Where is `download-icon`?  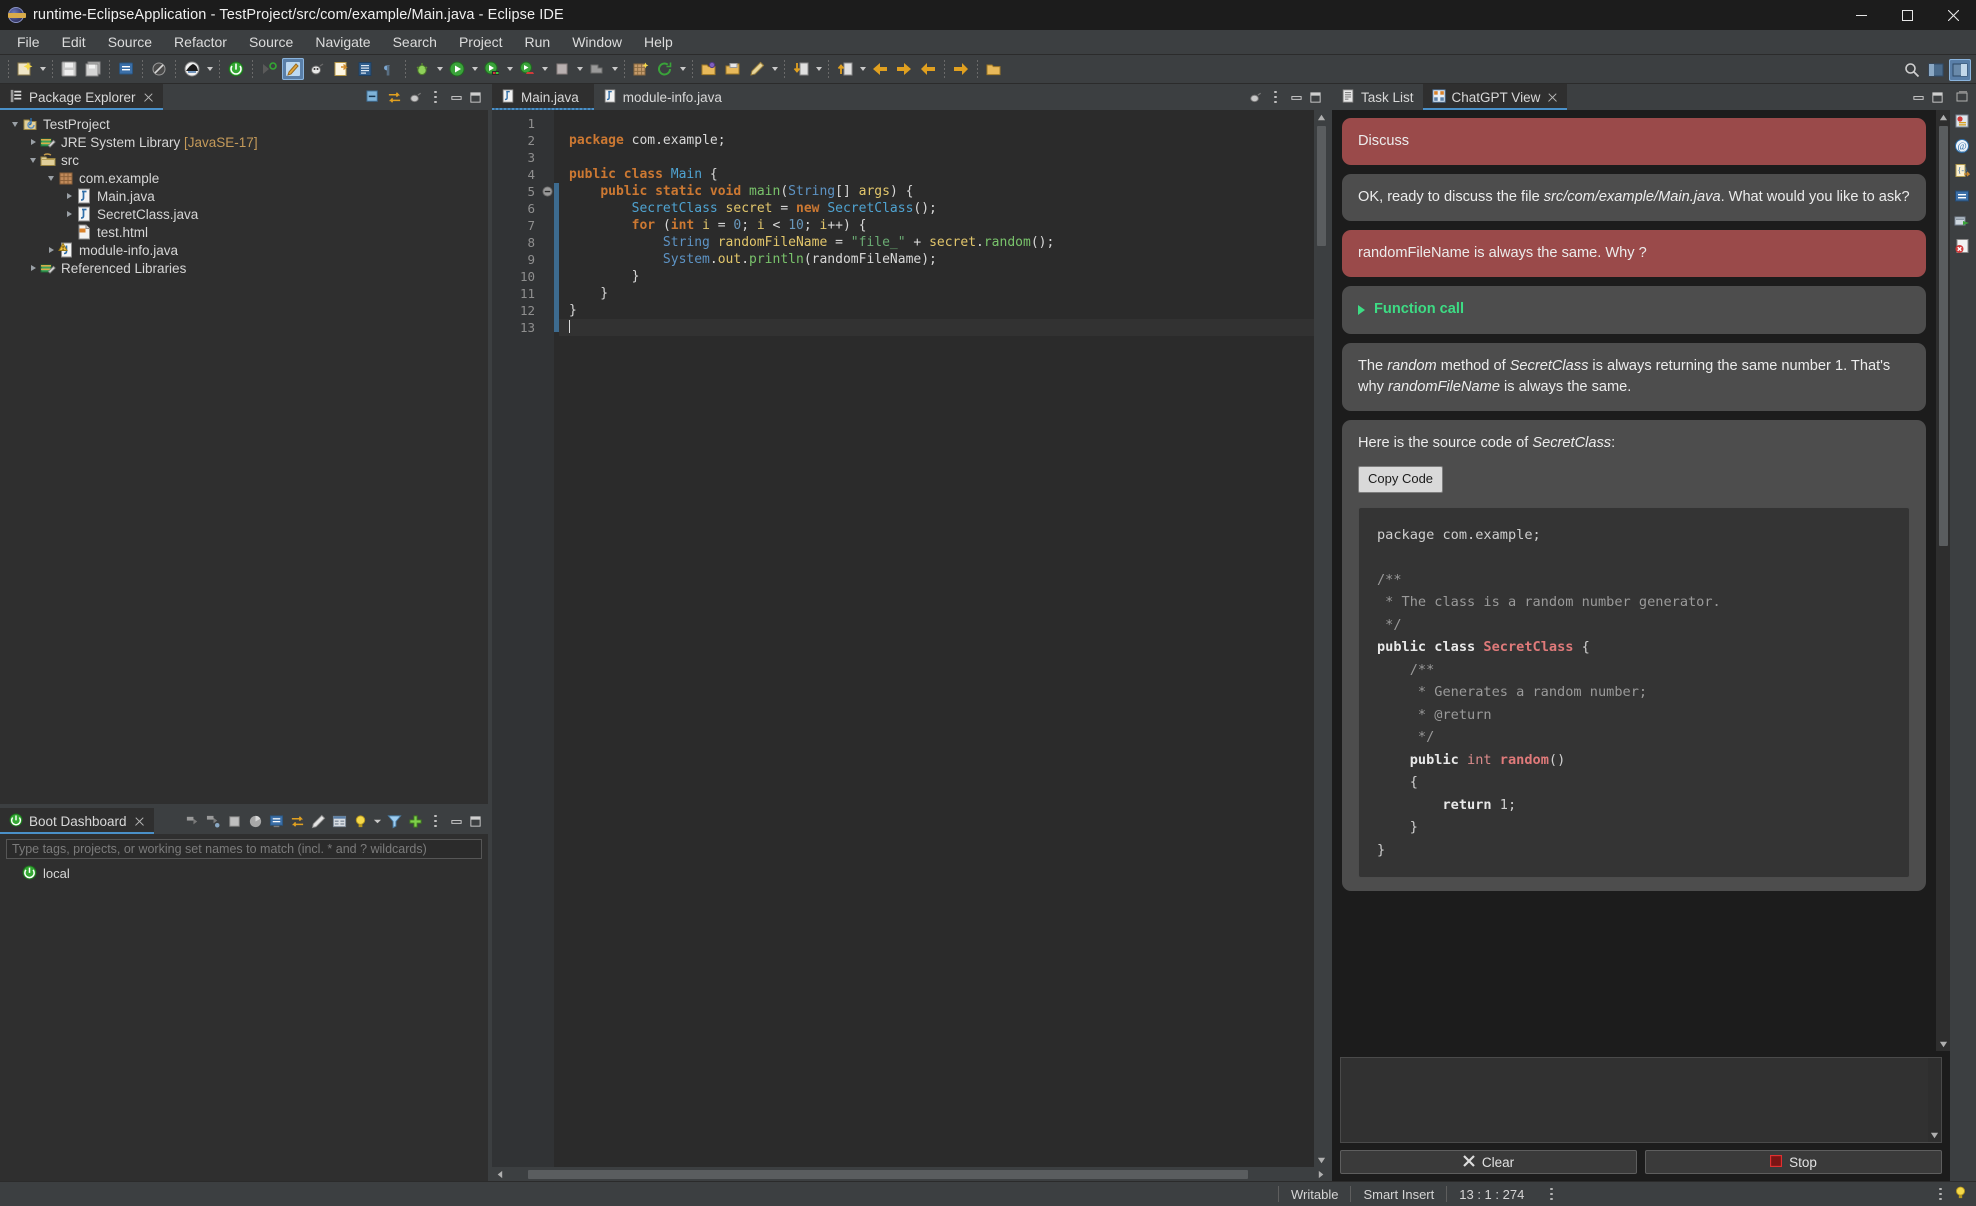
download-icon is located at coordinates (801, 69).